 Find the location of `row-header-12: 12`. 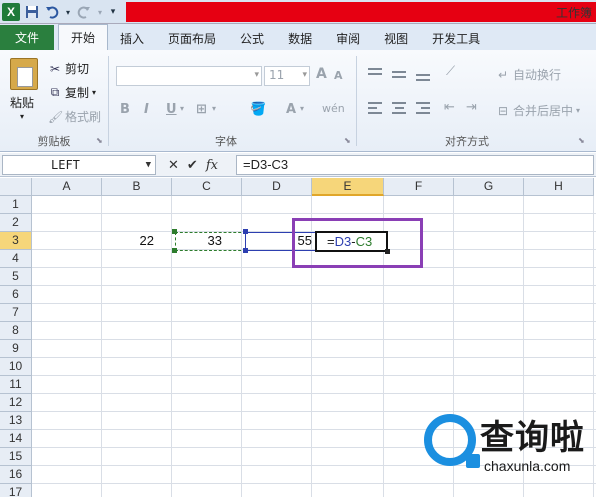

row-header-12: 12 is located at coordinates (16, 403).